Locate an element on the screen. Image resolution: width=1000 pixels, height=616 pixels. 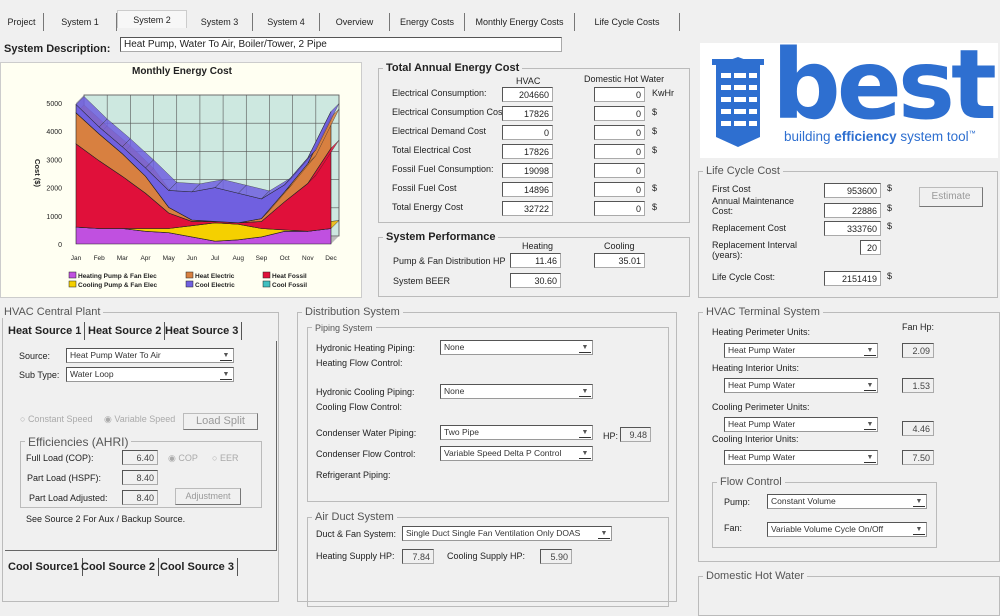
selected-value: None is located at coordinates (454, 347).